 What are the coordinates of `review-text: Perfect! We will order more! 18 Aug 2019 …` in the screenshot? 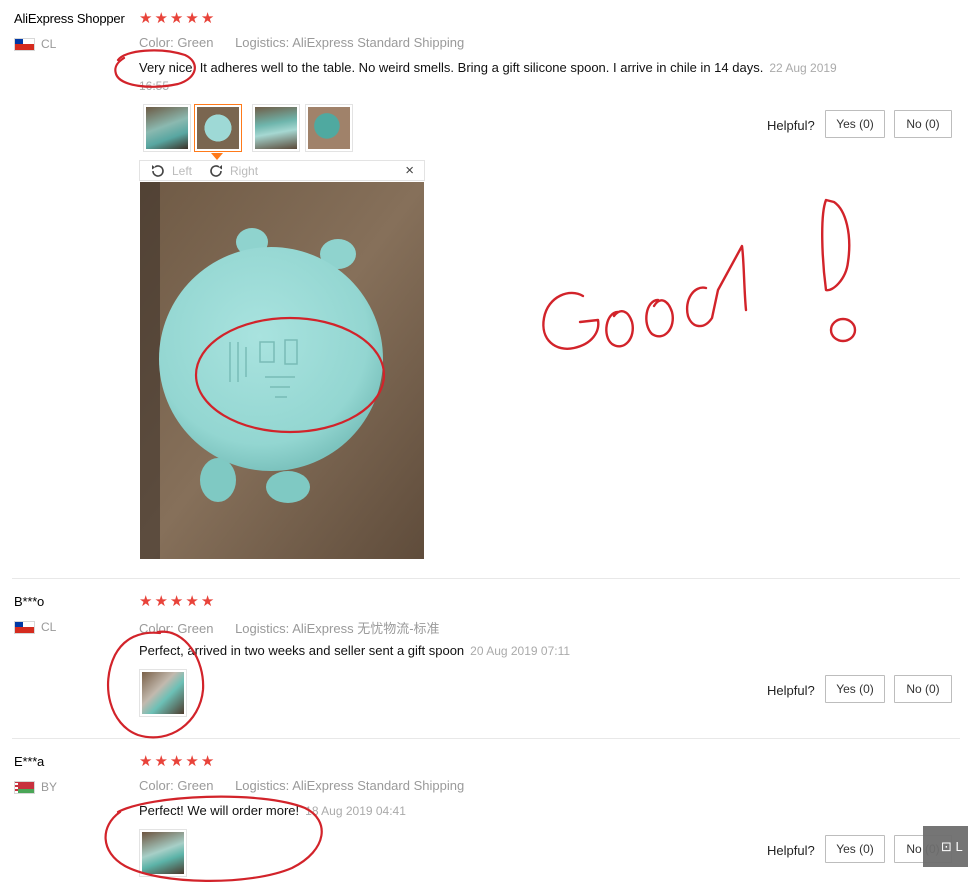 It's located at (272, 810).